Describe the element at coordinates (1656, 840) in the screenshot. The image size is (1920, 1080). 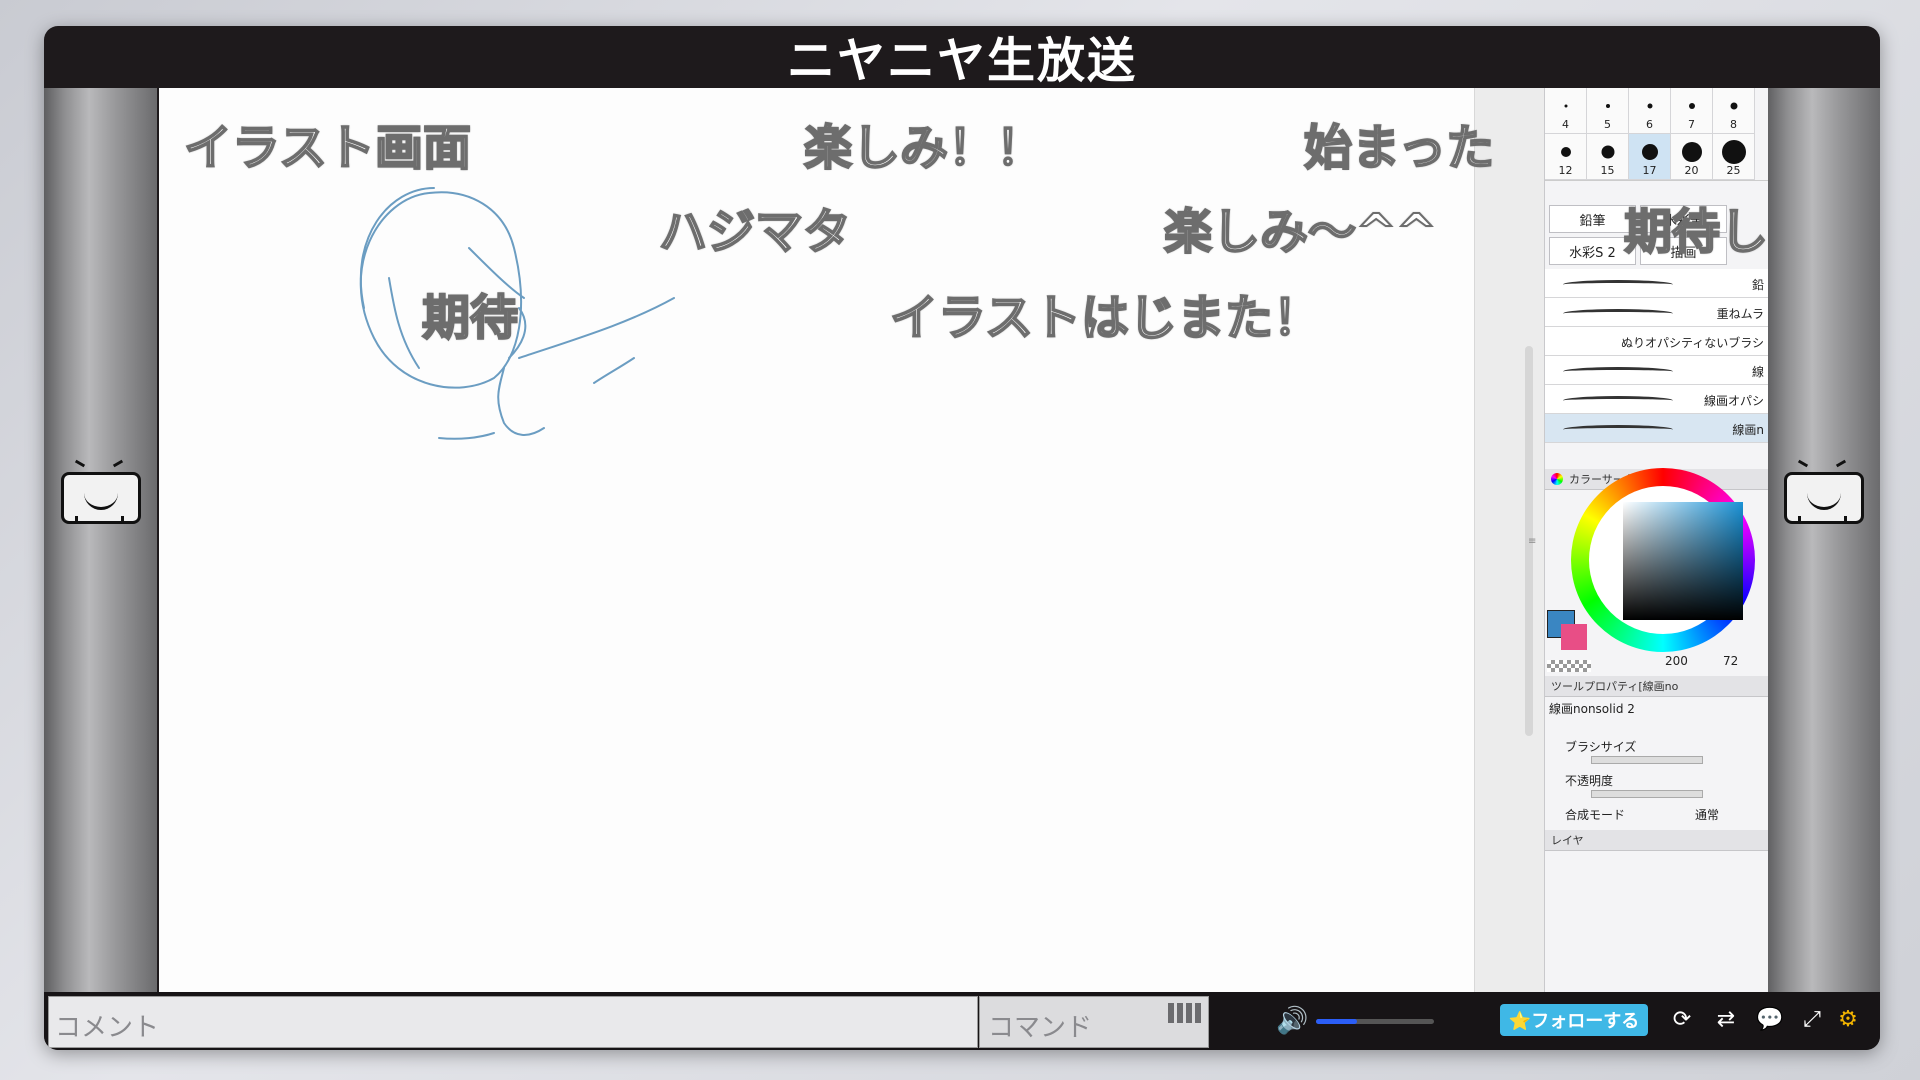
I see `layer-panel-header: レイヤ` at that location.